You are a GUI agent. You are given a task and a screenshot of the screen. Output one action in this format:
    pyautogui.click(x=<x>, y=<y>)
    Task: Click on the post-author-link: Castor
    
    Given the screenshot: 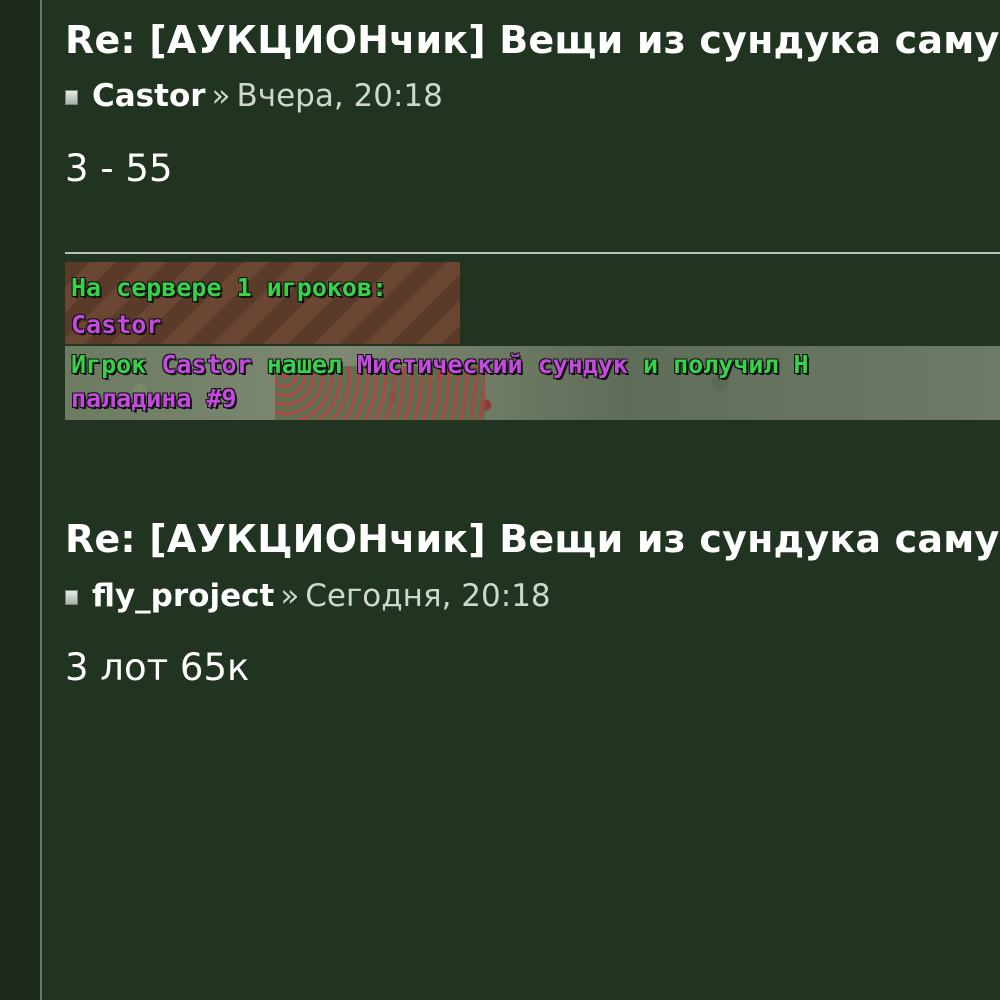 What is the action you would take?
    pyautogui.click(x=149, y=96)
    